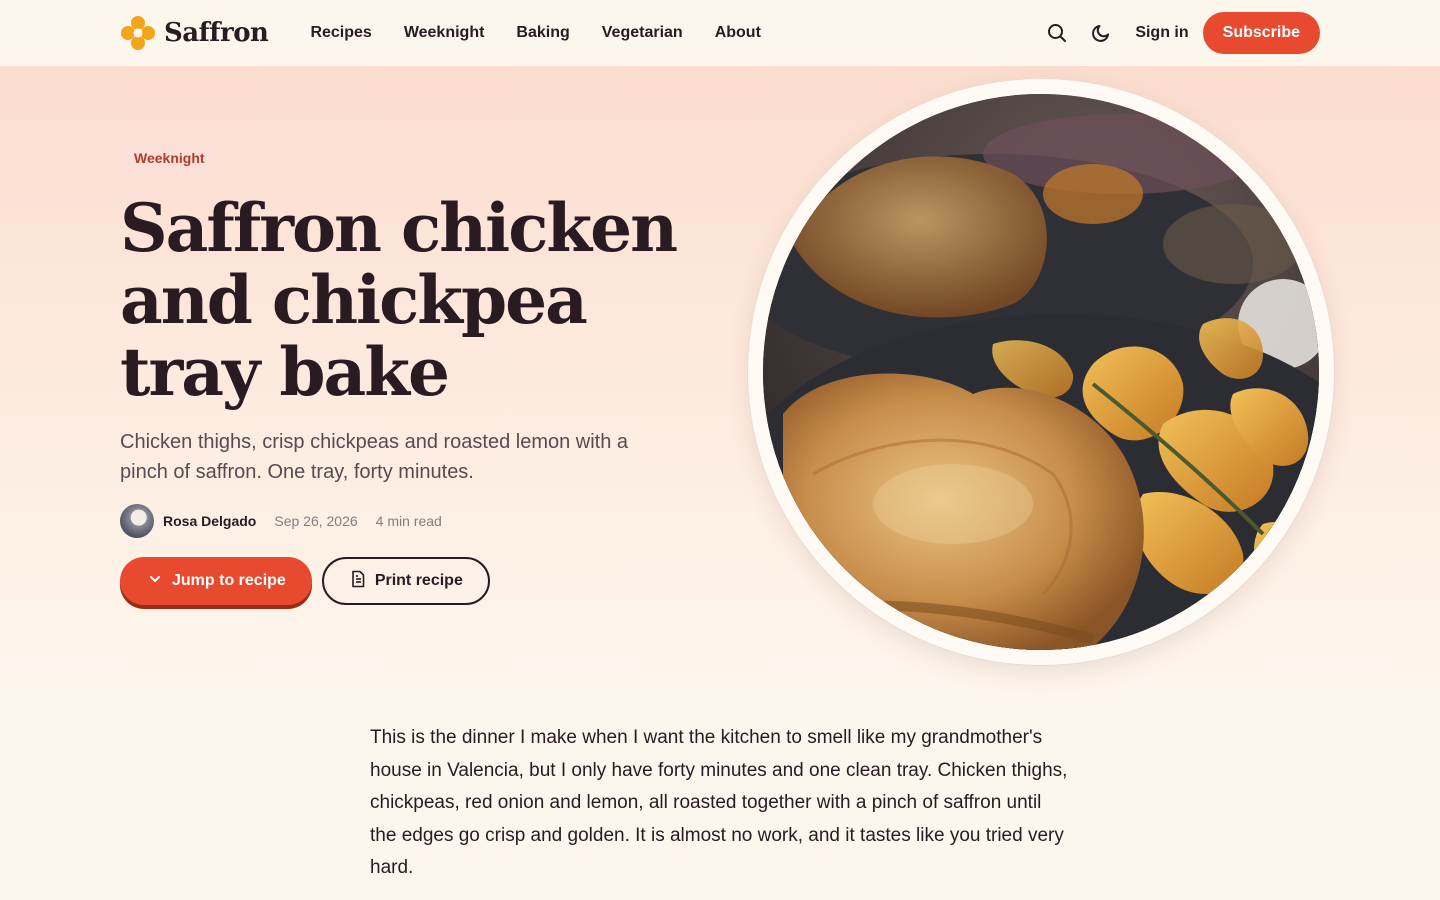 This screenshot has width=1440, height=900. Describe the element at coordinates (169, 158) in the screenshot. I see `category-tag: Weeknight` at that location.